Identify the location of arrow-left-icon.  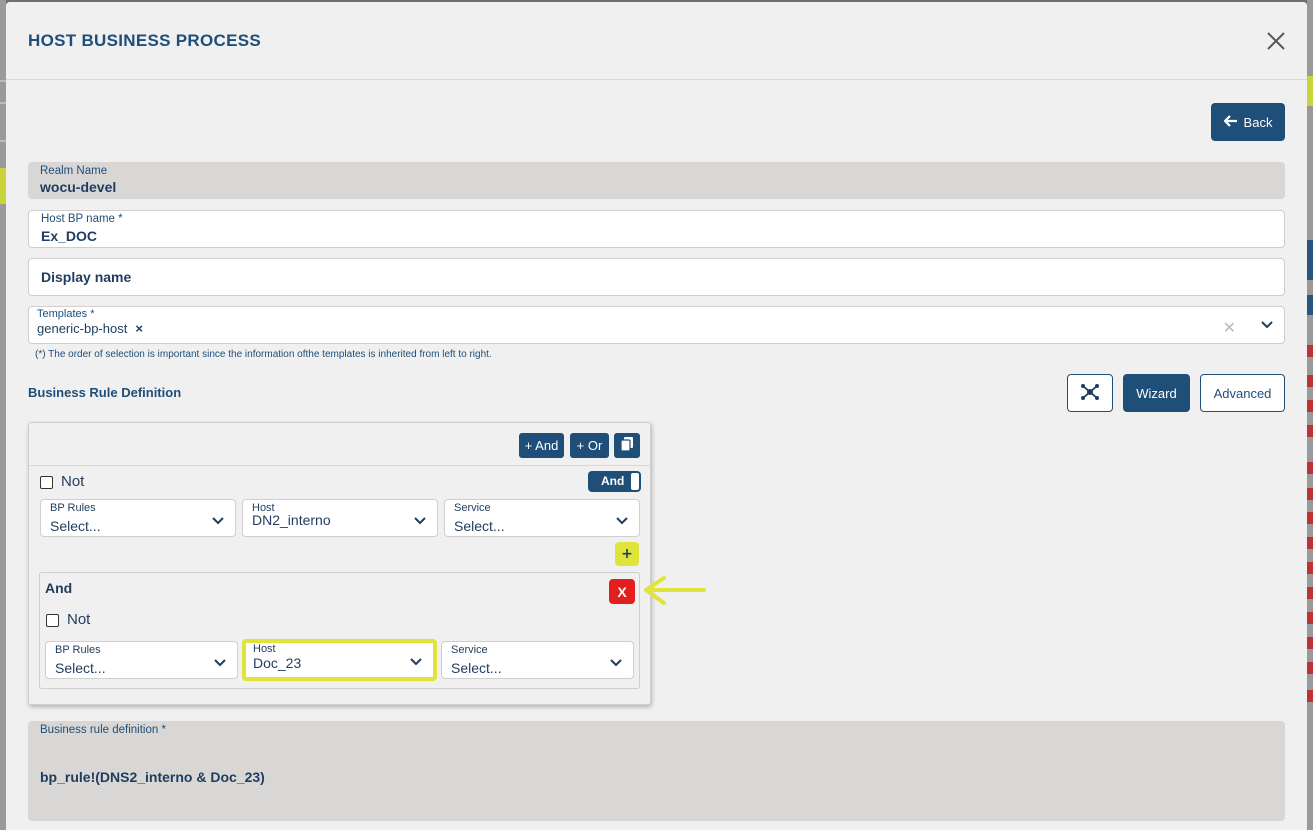
(1230, 122).